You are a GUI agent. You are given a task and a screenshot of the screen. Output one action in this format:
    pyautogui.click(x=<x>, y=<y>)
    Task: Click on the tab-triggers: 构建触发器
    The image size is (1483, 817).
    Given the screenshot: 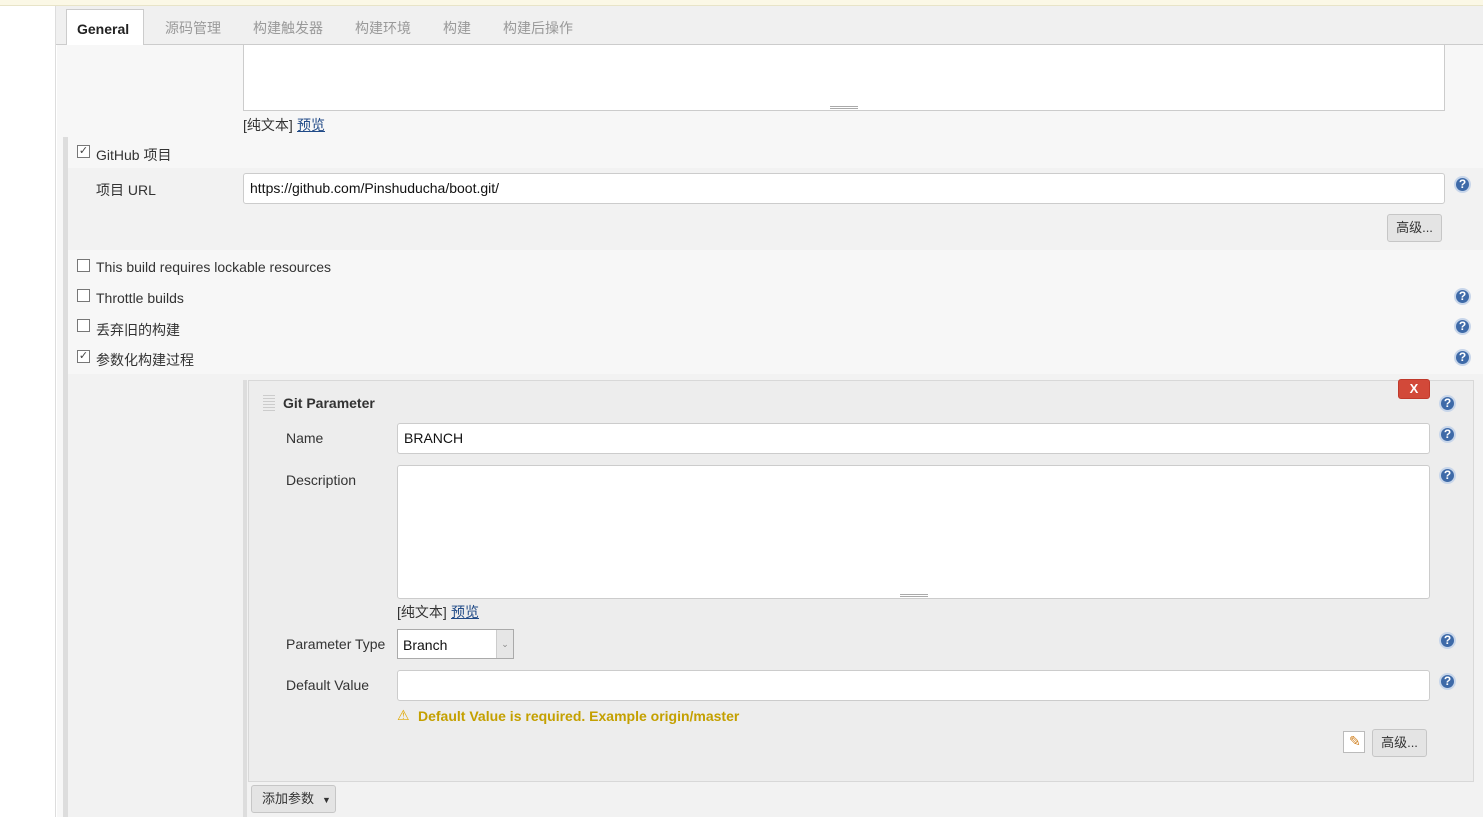 What is the action you would take?
    pyautogui.click(x=288, y=28)
    